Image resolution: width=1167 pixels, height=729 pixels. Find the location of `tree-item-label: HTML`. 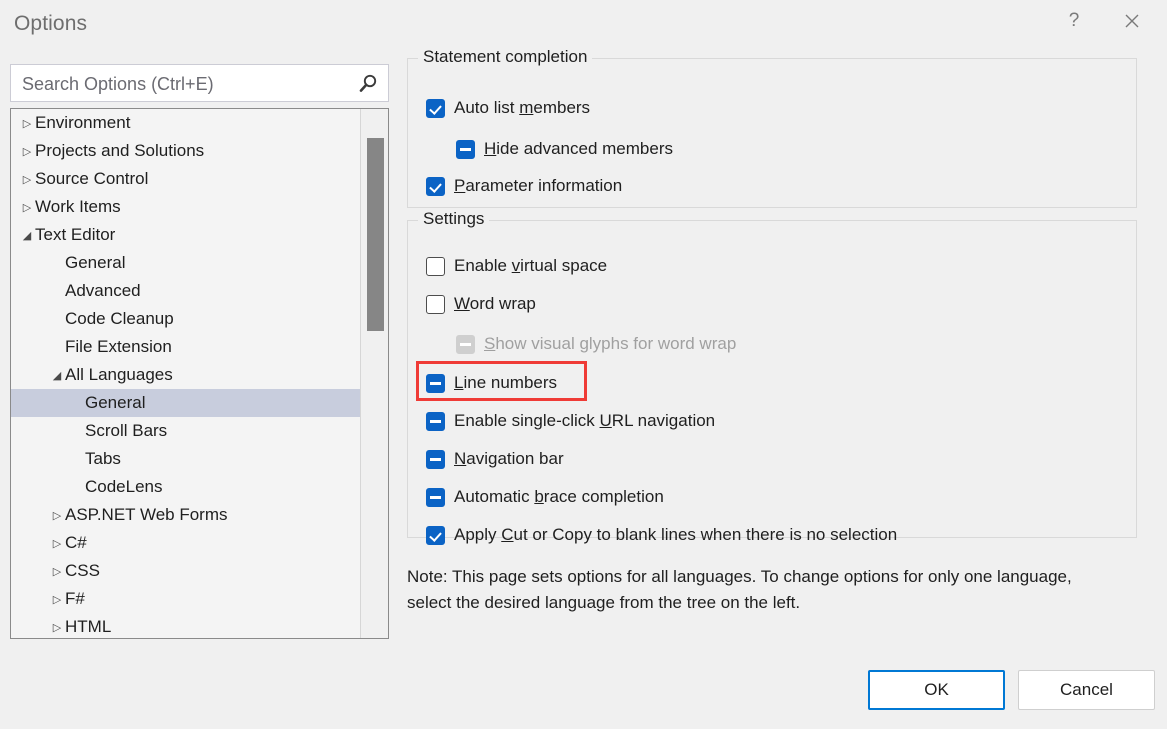

tree-item-label: HTML is located at coordinates (88, 626).